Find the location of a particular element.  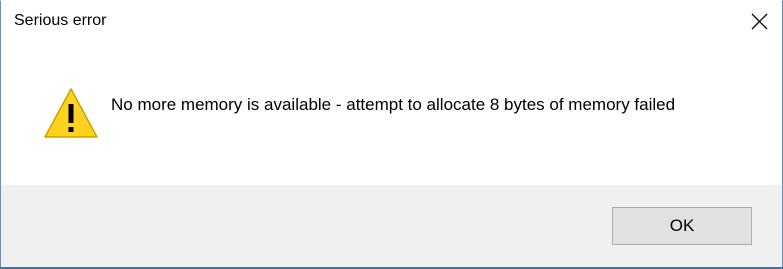

warning-icon is located at coordinates (71, 113).